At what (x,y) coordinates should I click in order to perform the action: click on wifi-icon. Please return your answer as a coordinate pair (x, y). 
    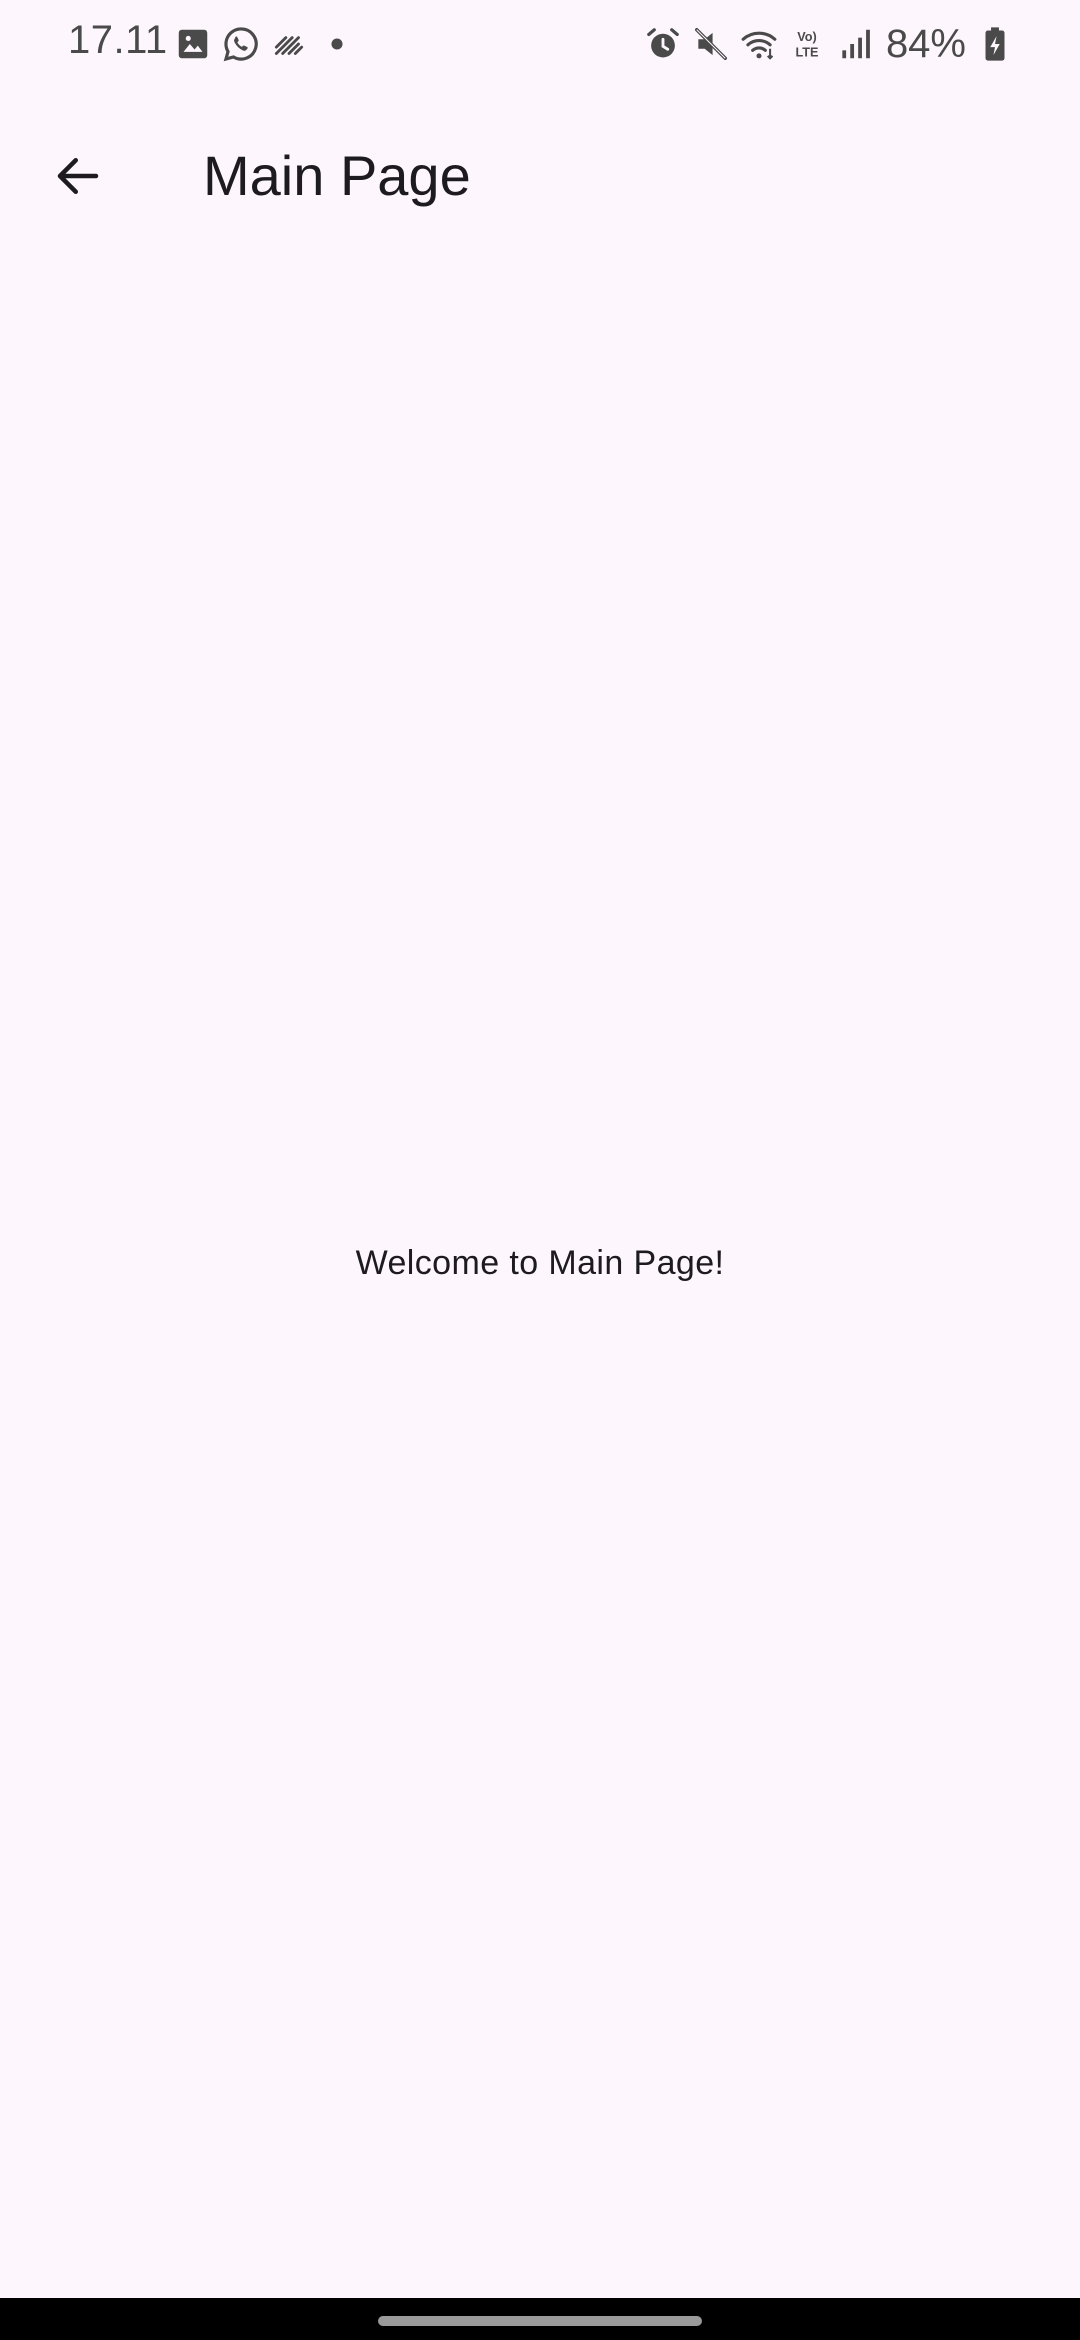
    Looking at the image, I should click on (759, 44).